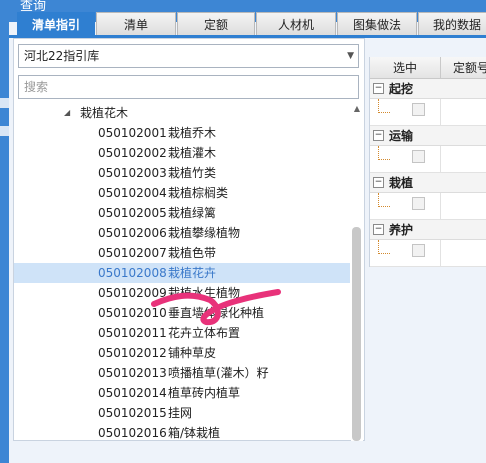  What do you see at coordinates (192, 153) in the screenshot?
I see `tree-item-name: 栽植灌木` at bounding box center [192, 153].